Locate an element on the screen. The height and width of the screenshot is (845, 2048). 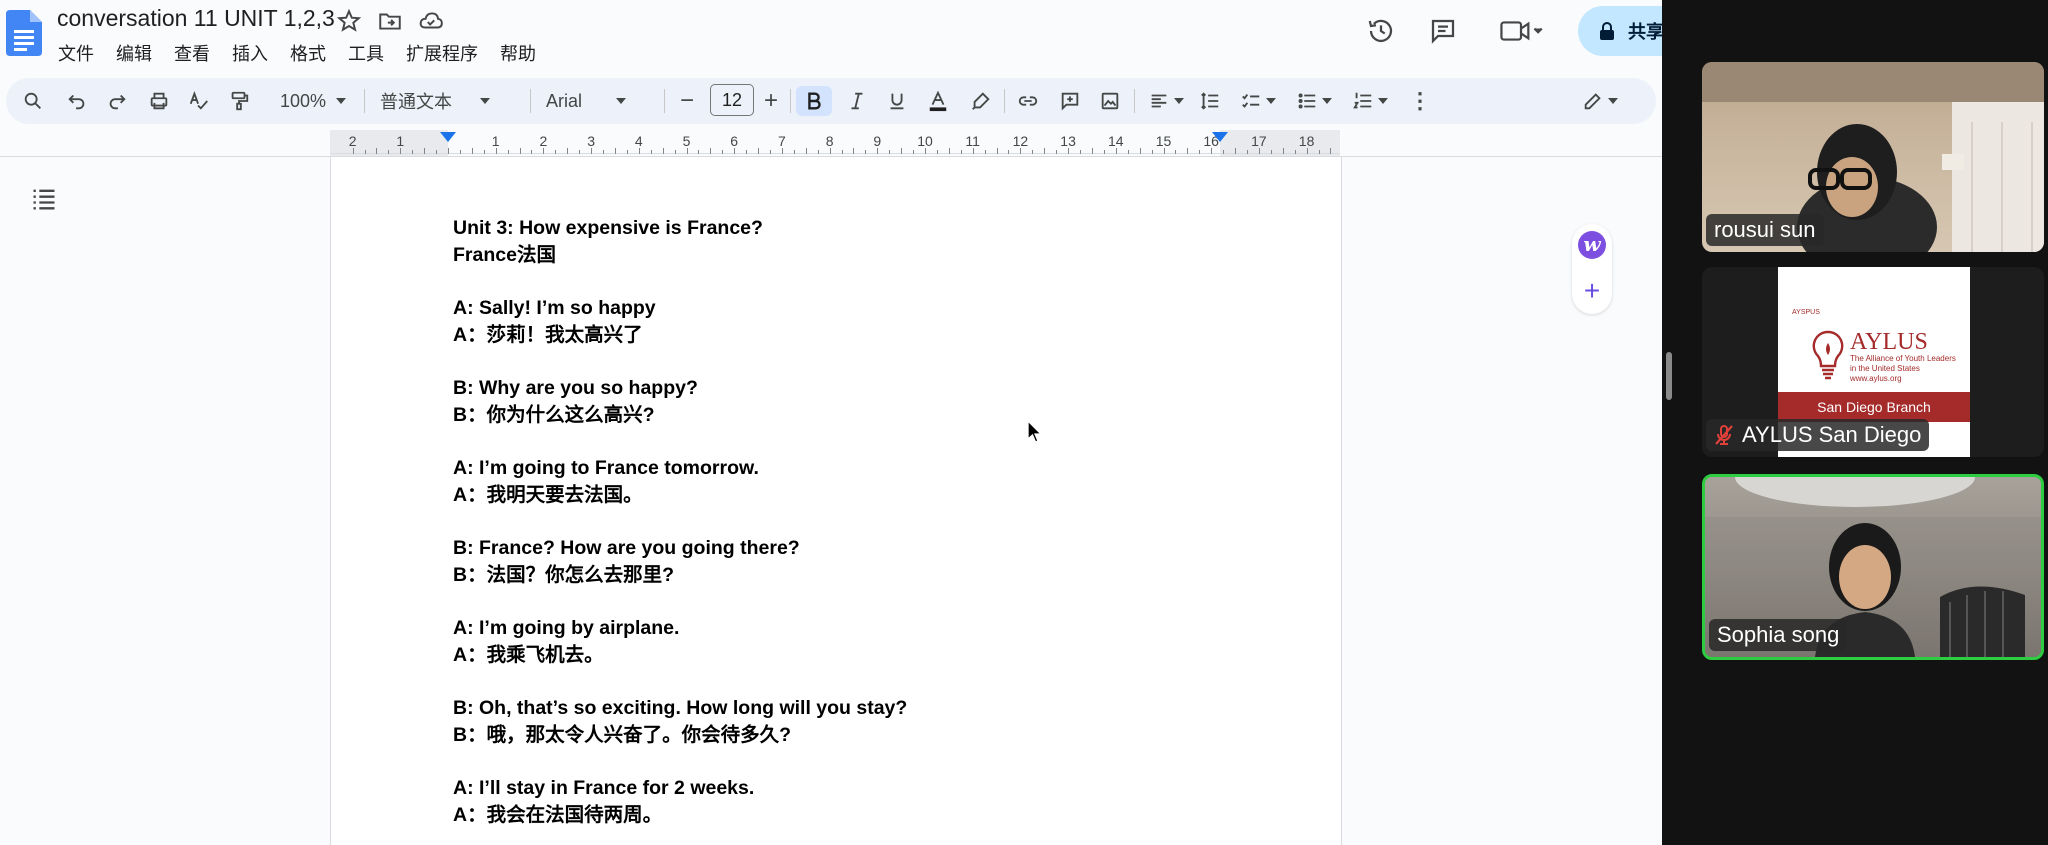
document-line: A：我明天要去法国。 is located at coordinates (853, 495).